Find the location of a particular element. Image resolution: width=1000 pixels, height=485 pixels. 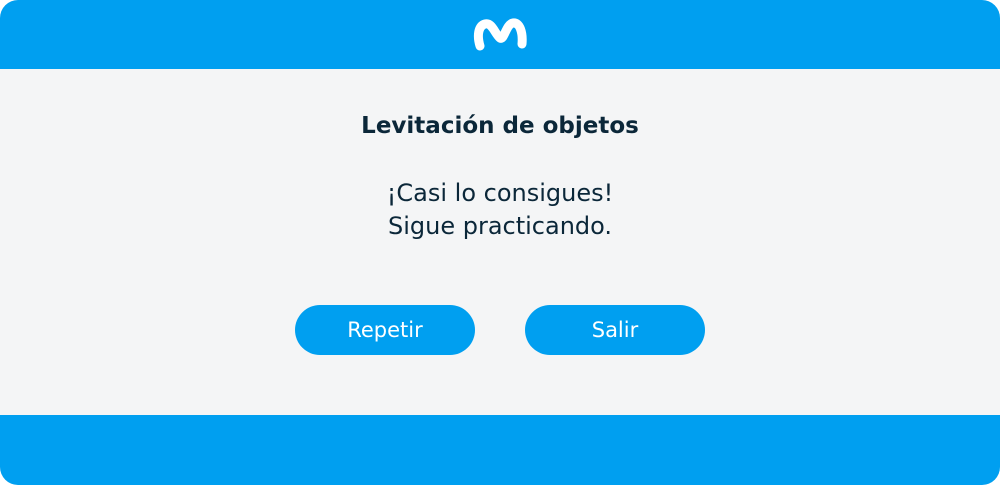

dialog-message: ¡Casi lo consigues! Sigue practicando. is located at coordinates (500, 210).